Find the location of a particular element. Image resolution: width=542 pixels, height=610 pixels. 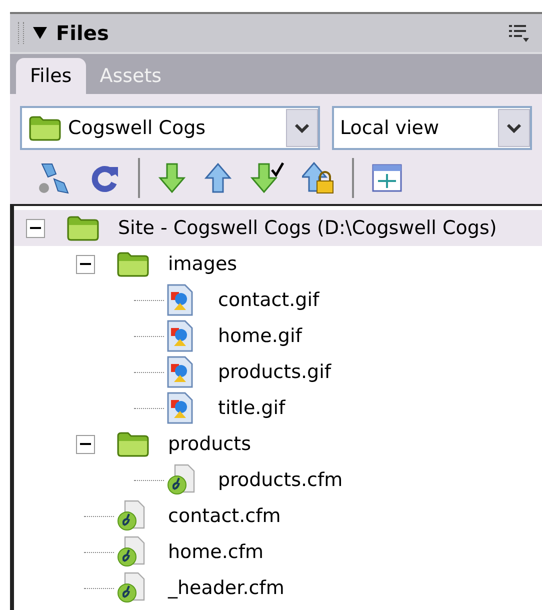

file-name: _header.cfm is located at coordinates (226, 588).